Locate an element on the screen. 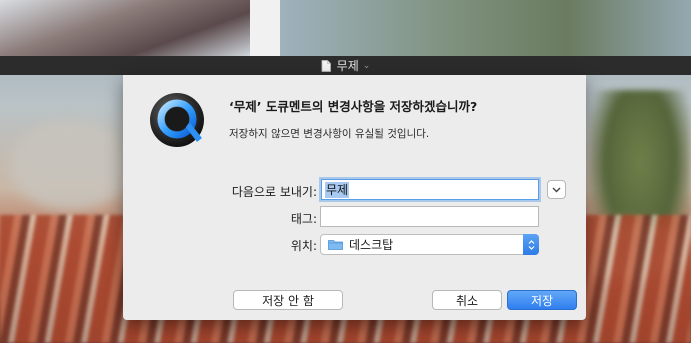 Image resolution: width=691 pixels, height=343 pixels. up-down-arrows-icon is located at coordinates (531, 244).